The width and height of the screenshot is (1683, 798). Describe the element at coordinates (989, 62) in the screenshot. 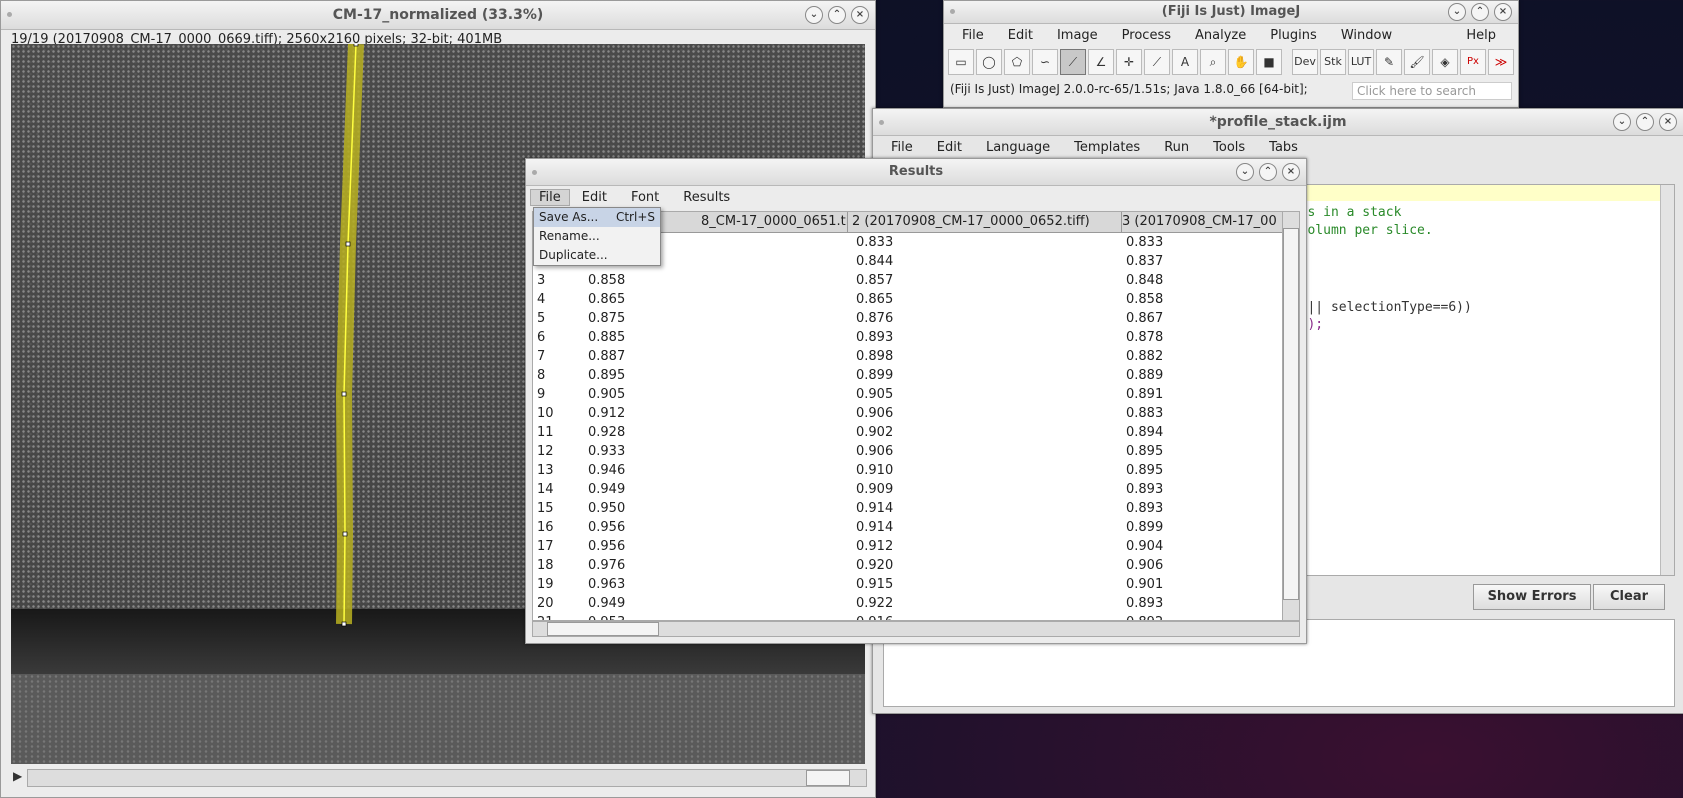

I see `oval-tool-icon: ◯` at that location.